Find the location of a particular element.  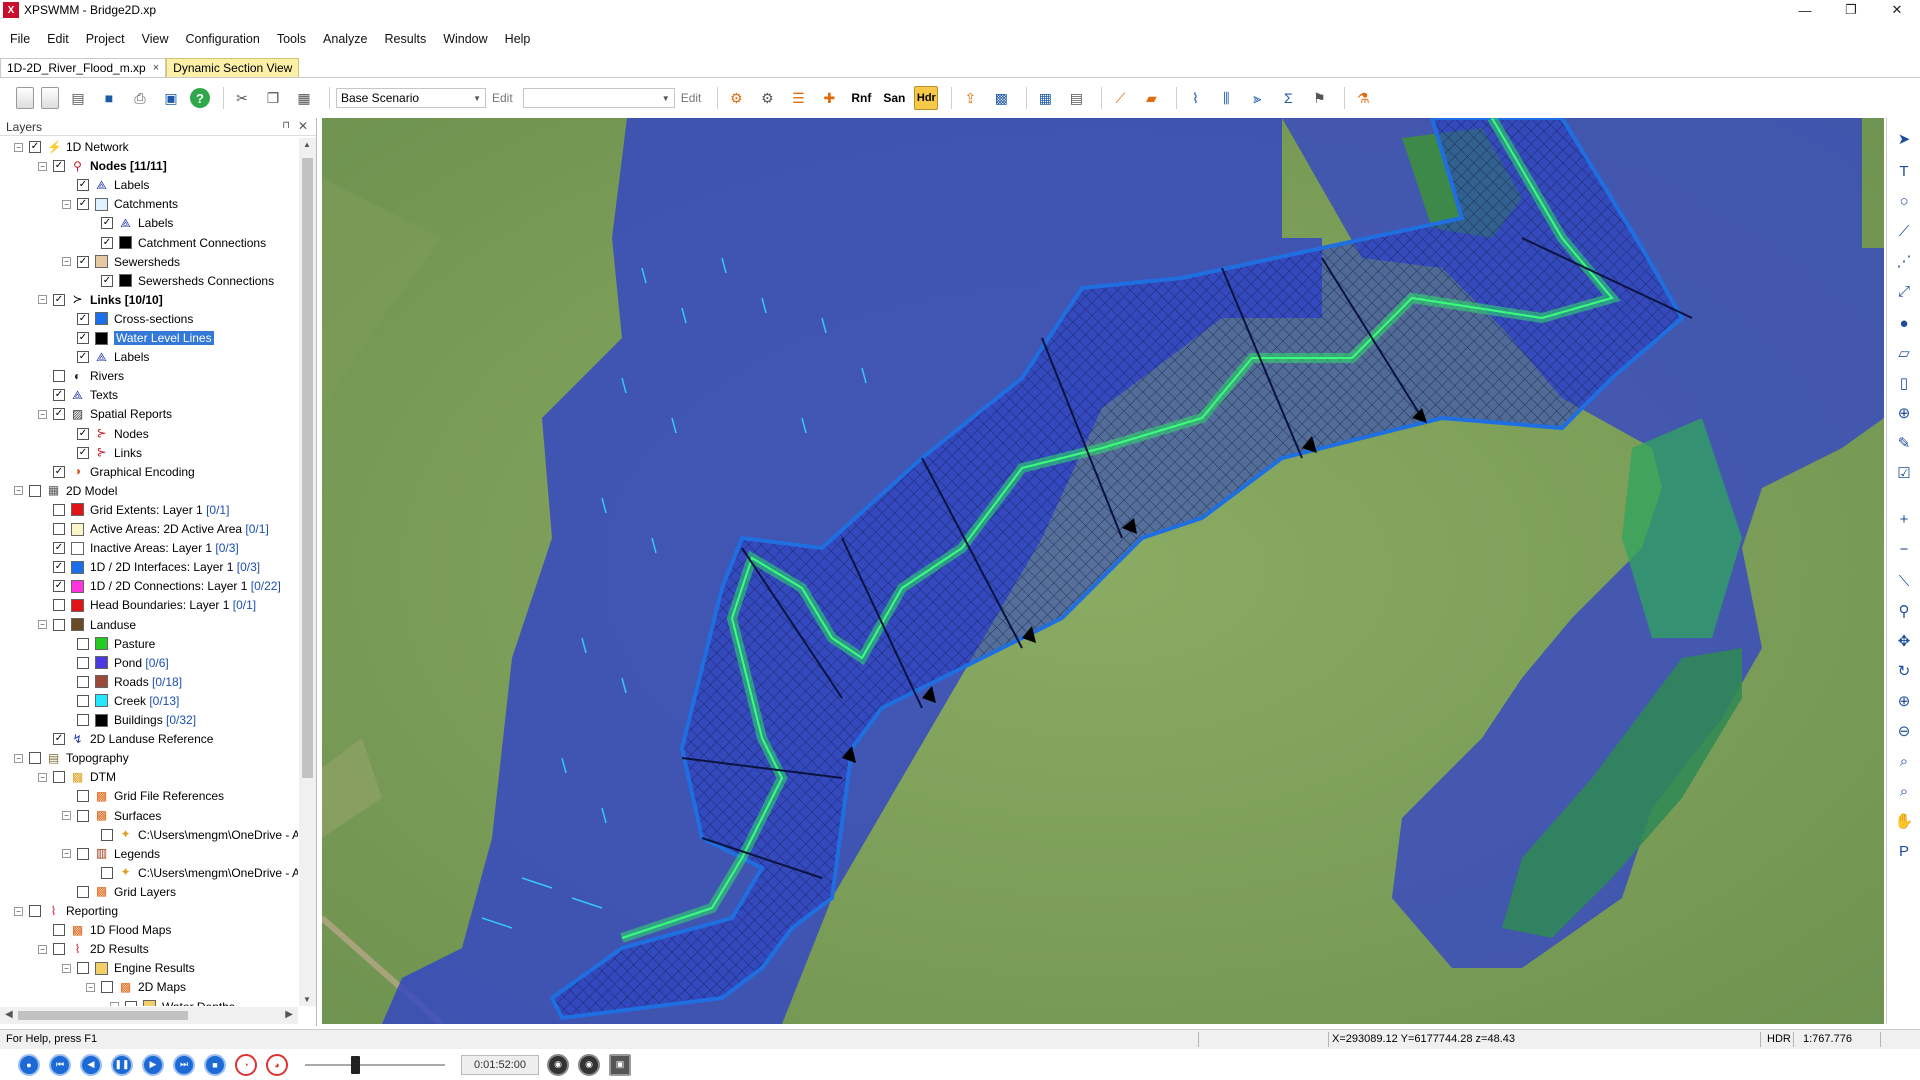

scroll-left-icon: ◀ is located at coordinates (9, 1014).